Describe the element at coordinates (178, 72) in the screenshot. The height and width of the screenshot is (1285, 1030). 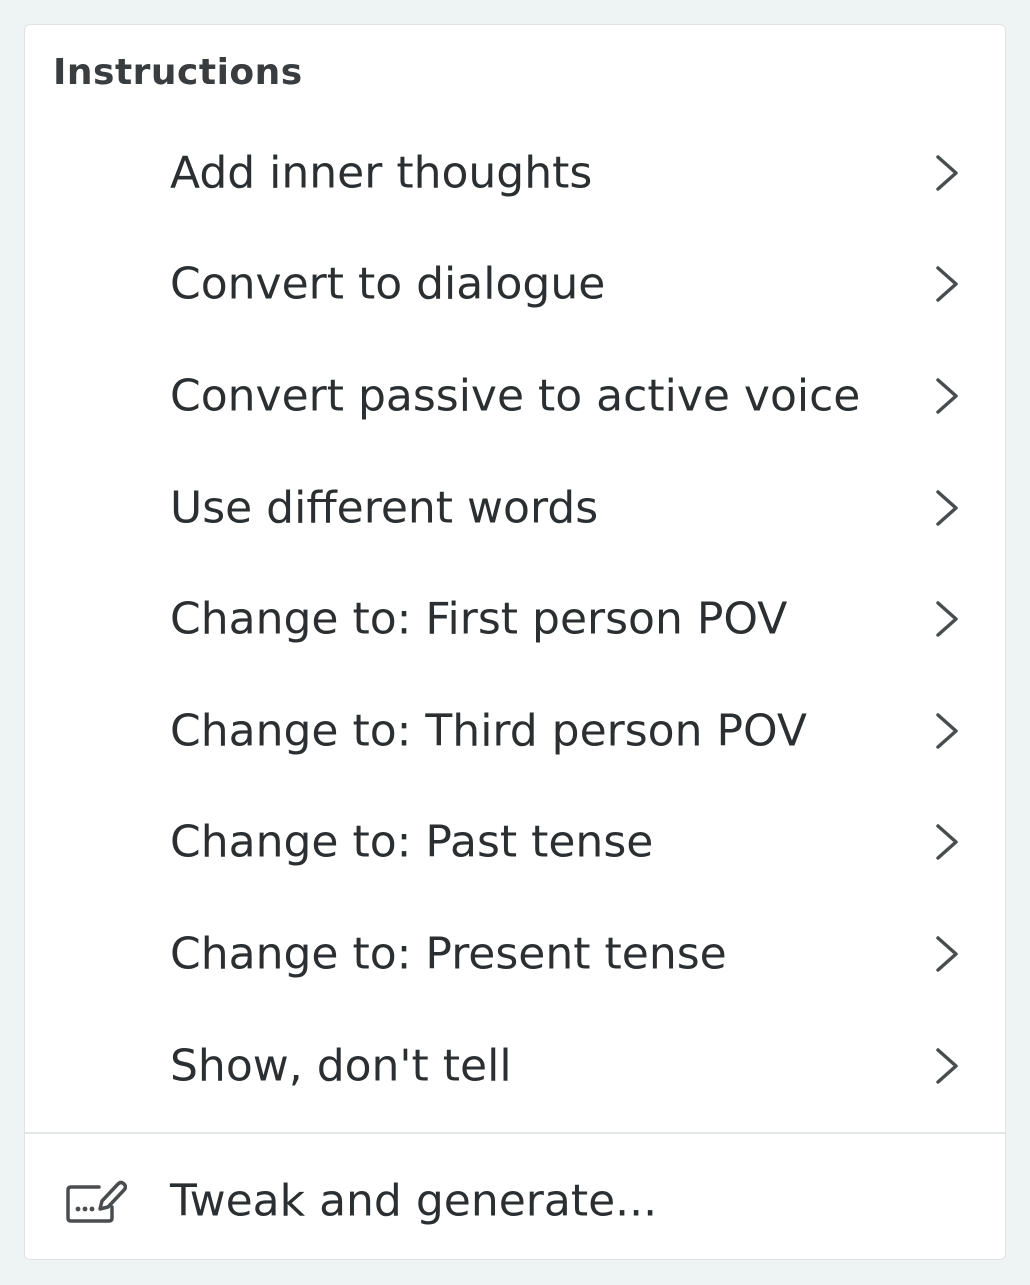
I see `section-title: Instructions` at that location.